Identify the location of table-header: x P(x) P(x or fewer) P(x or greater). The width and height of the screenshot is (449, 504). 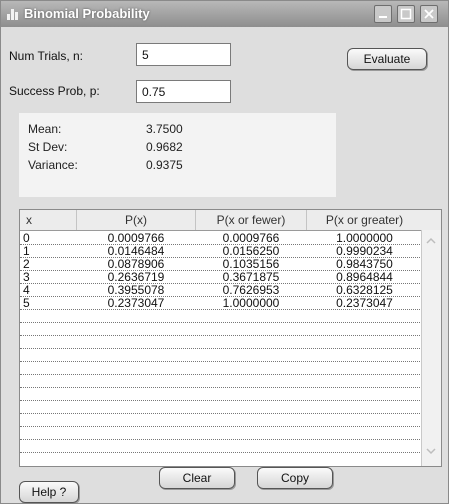
(230, 220).